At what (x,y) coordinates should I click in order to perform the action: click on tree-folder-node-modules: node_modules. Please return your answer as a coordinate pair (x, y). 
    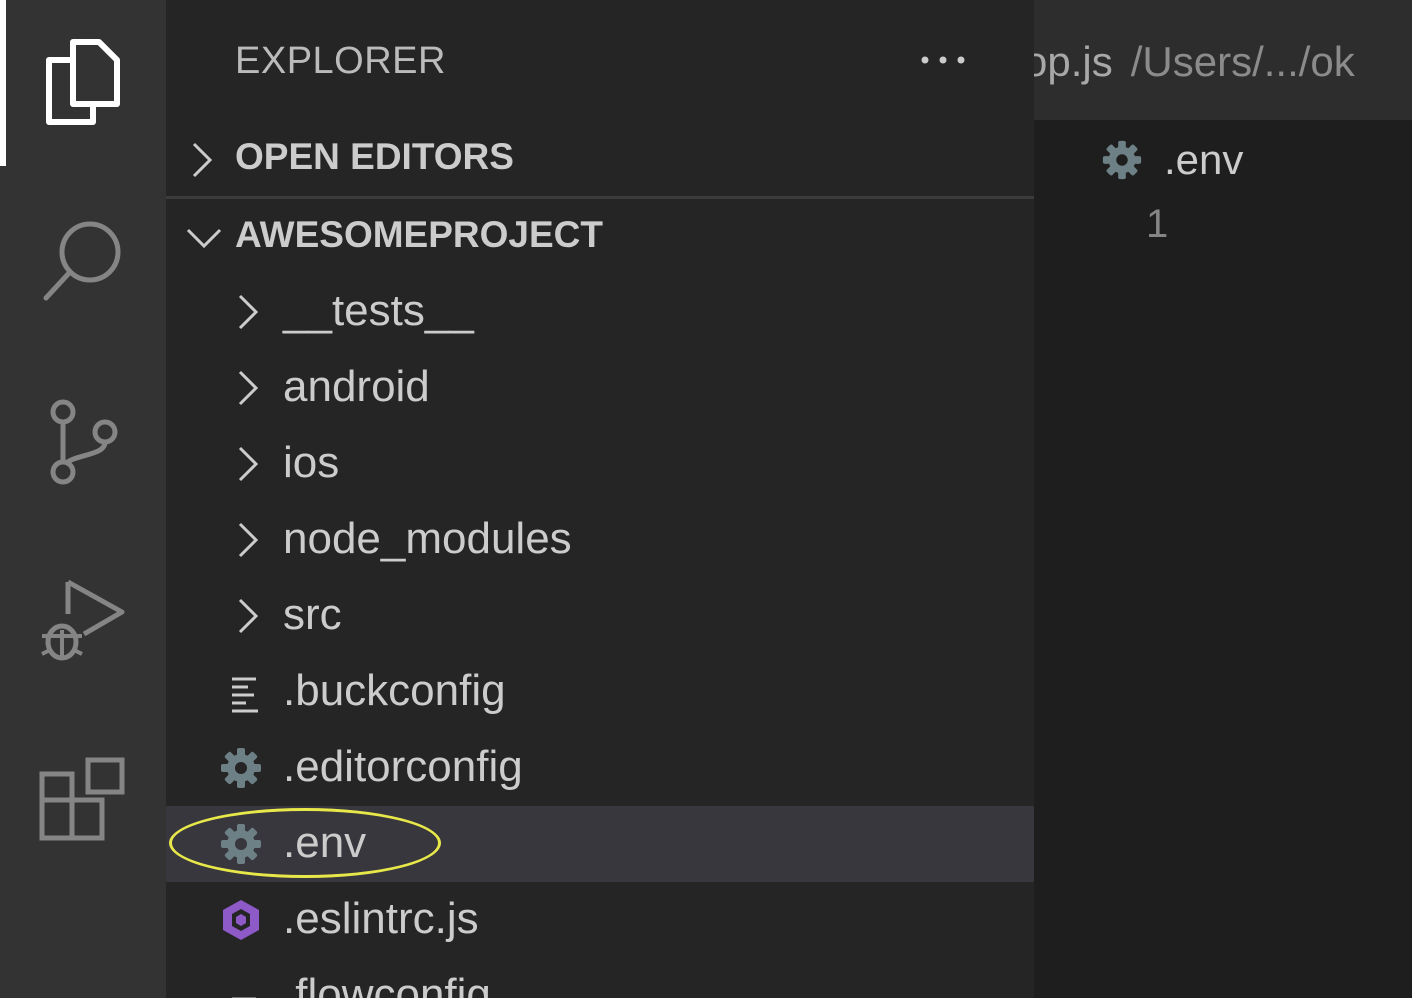
    Looking at the image, I should click on (600, 540).